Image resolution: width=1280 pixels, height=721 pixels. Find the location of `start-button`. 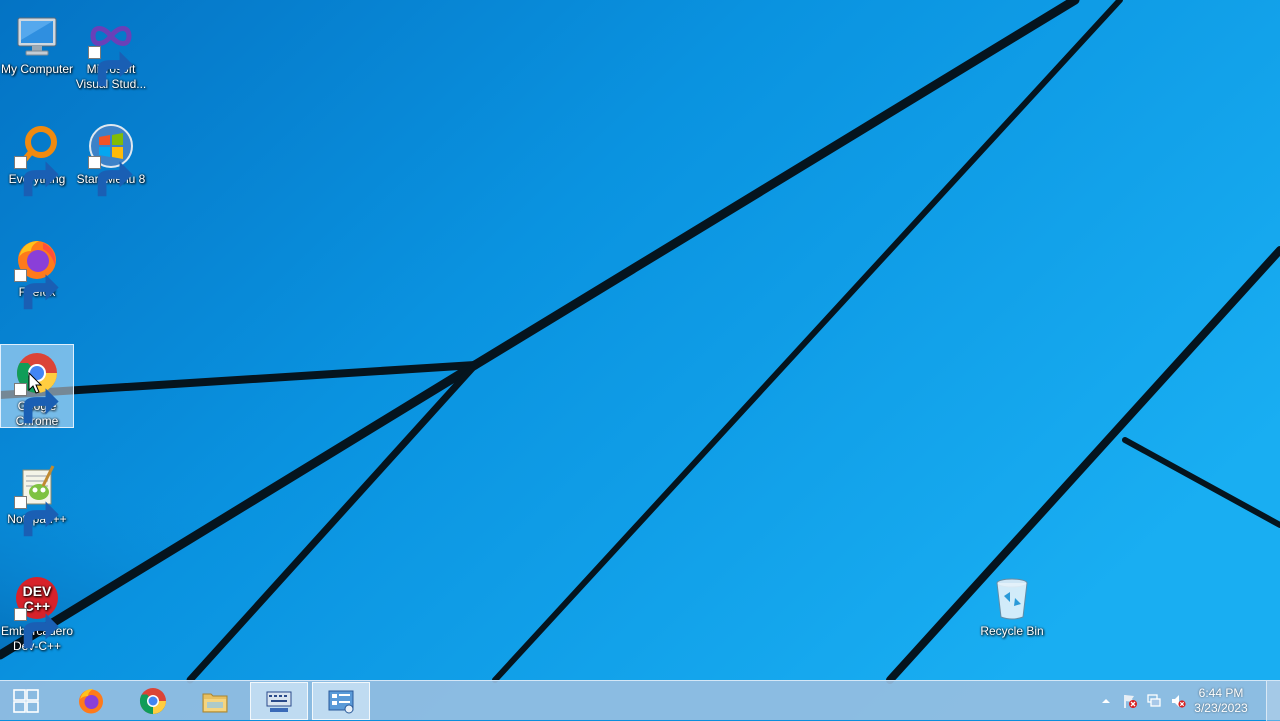

start-button is located at coordinates (26, 701).